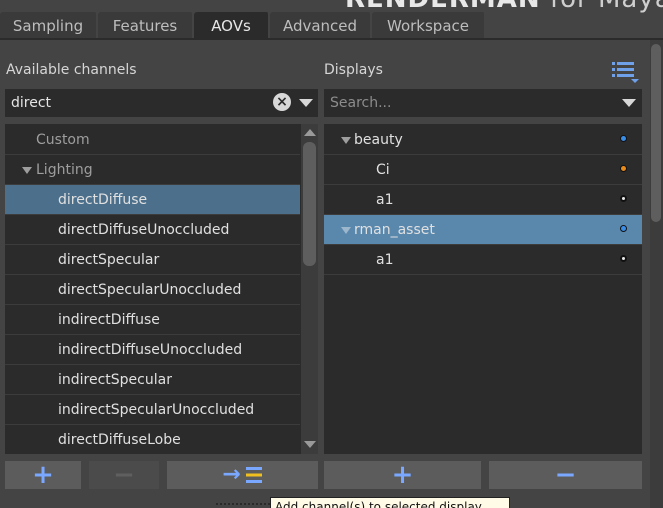  Describe the element at coordinates (321, 26) in the screenshot. I see `tab-advanced: Advanced` at that location.